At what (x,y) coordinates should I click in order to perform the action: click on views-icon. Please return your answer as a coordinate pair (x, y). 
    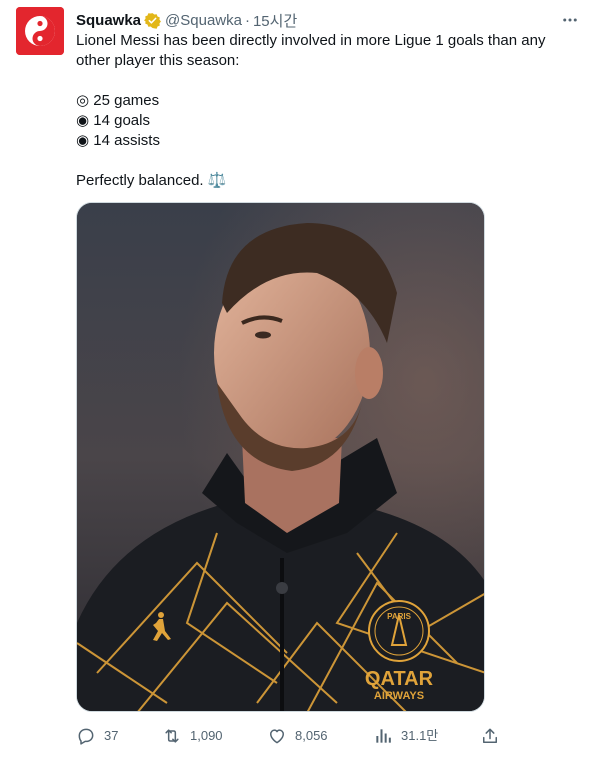
    Looking at the image, I should click on (383, 736).